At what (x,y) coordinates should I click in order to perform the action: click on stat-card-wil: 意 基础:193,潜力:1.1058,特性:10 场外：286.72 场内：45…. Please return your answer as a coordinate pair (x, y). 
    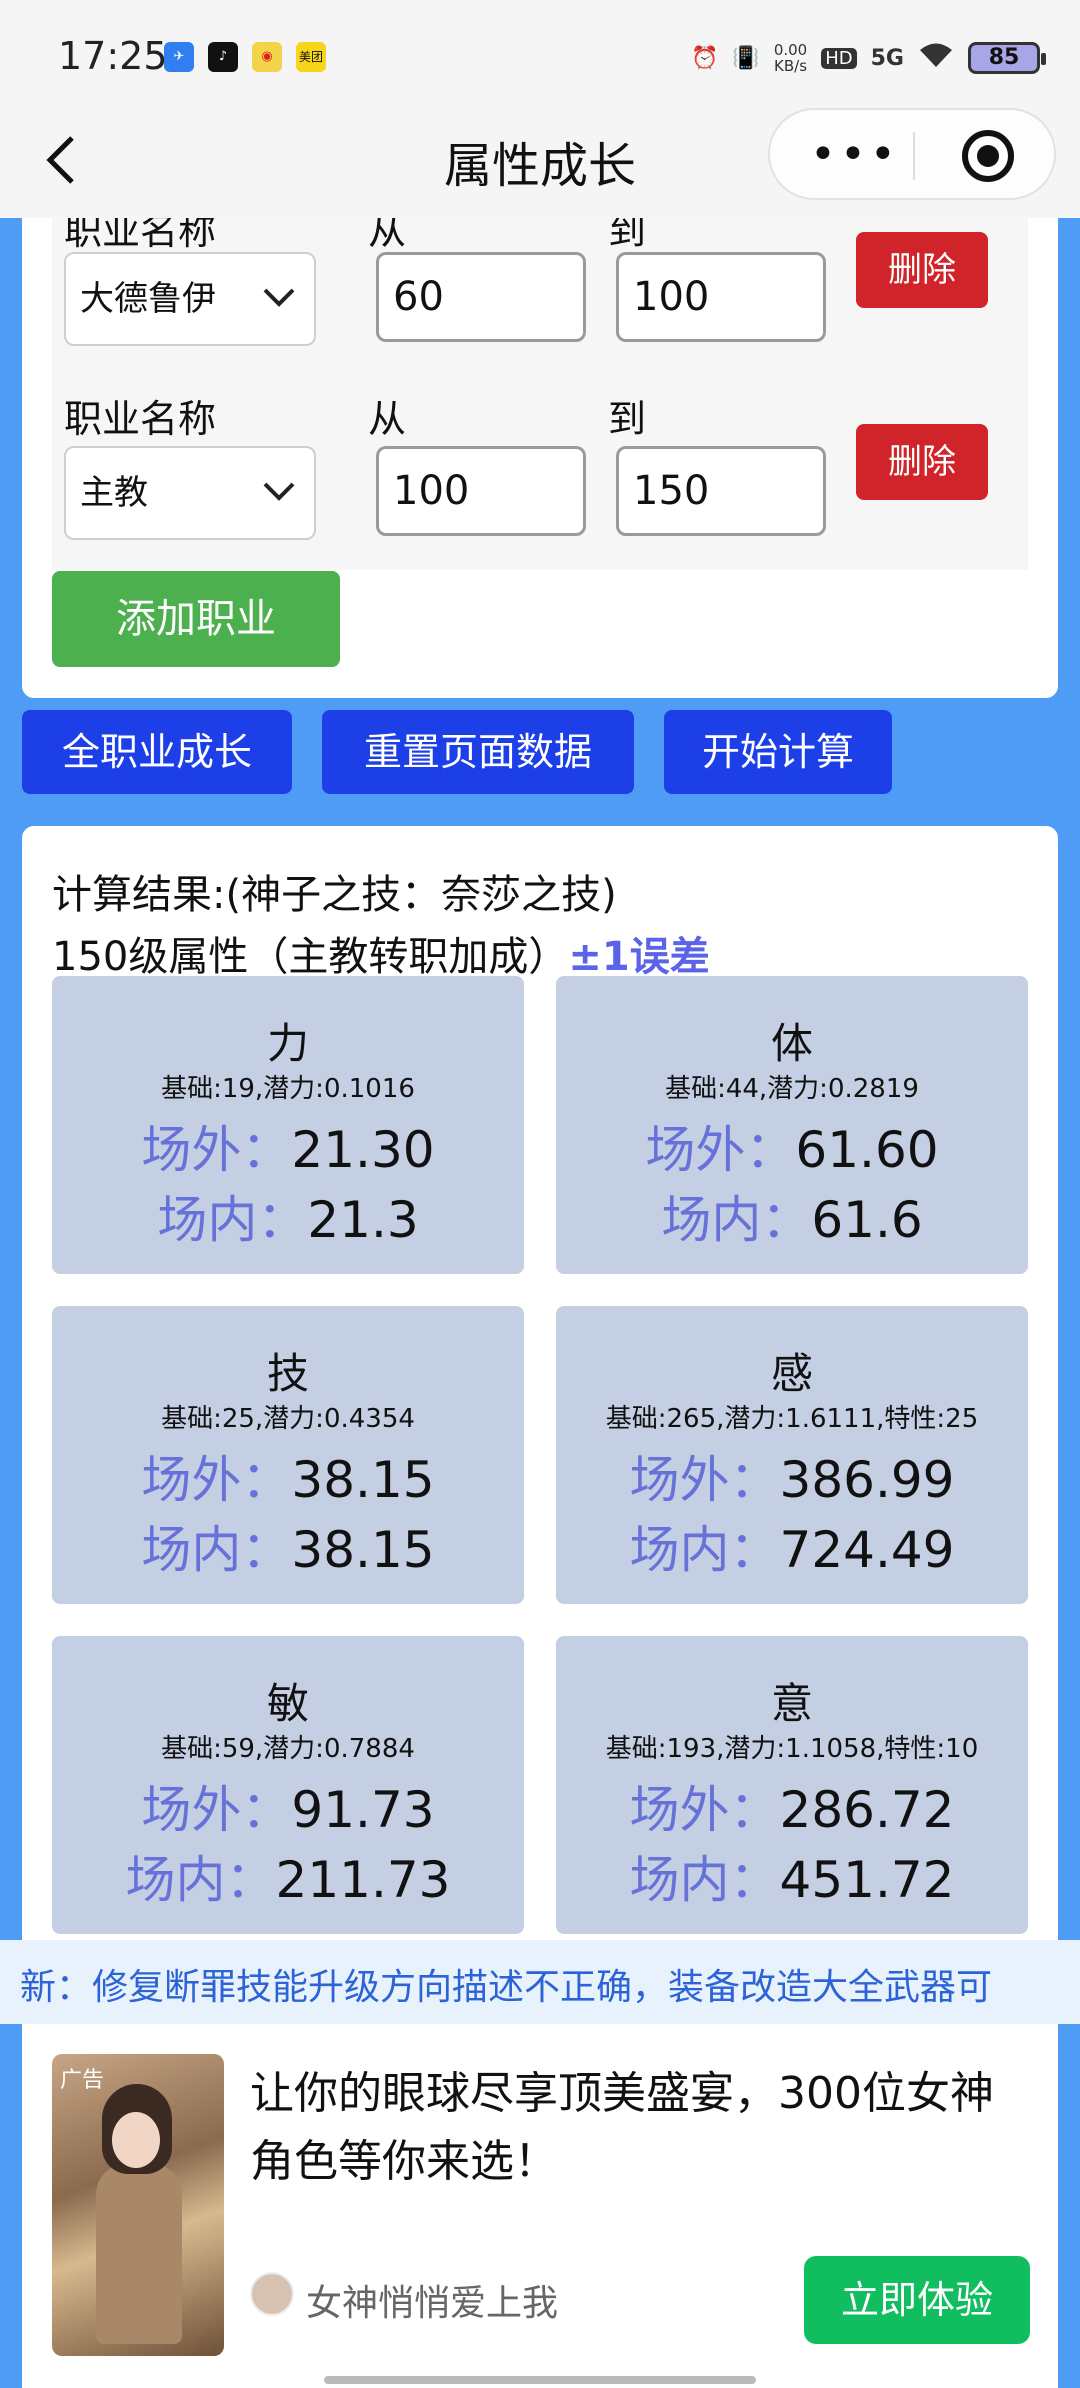
    Looking at the image, I should click on (792, 1785).